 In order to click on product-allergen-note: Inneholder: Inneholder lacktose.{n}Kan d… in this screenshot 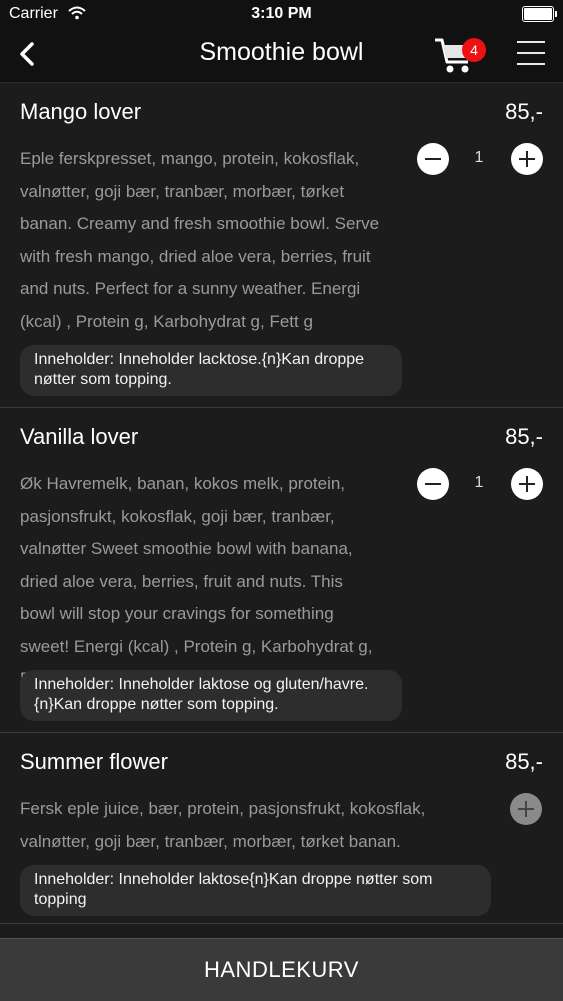, I will do `click(211, 370)`.